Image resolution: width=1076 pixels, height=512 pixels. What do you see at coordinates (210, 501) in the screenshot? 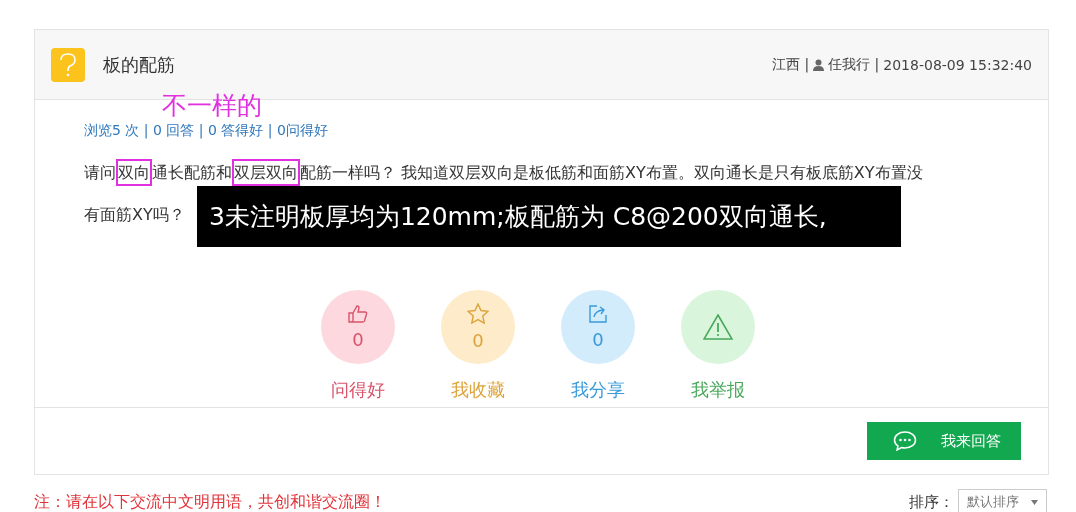
I see `notice-text: 注：请在以下交流中文明用语，共创和谐交流圈！` at bounding box center [210, 501].